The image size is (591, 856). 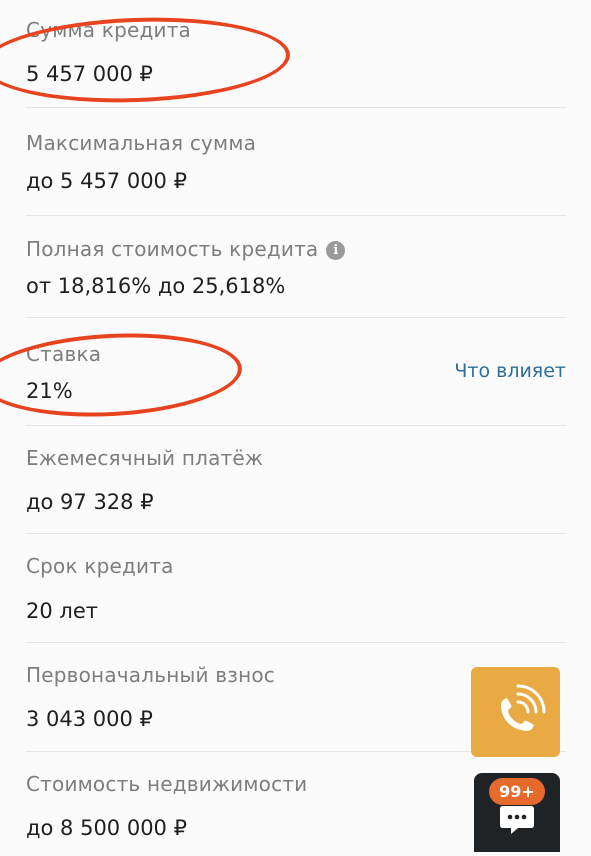 What do you see at coordinates (145, 458) in the screenshot?
I see `monthly-payment-label: Ежемесячный платёж` at bounding box center [145, 458].